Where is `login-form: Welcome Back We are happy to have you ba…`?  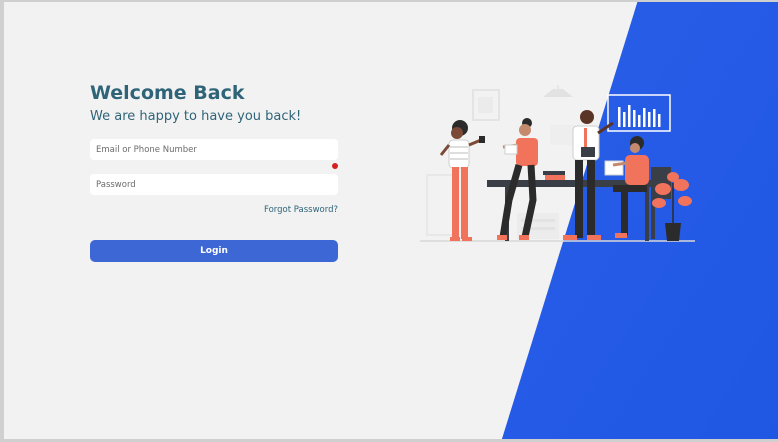 login-form: Welcome Back We are happy to have you ba… is located at coordinates (215, 171).